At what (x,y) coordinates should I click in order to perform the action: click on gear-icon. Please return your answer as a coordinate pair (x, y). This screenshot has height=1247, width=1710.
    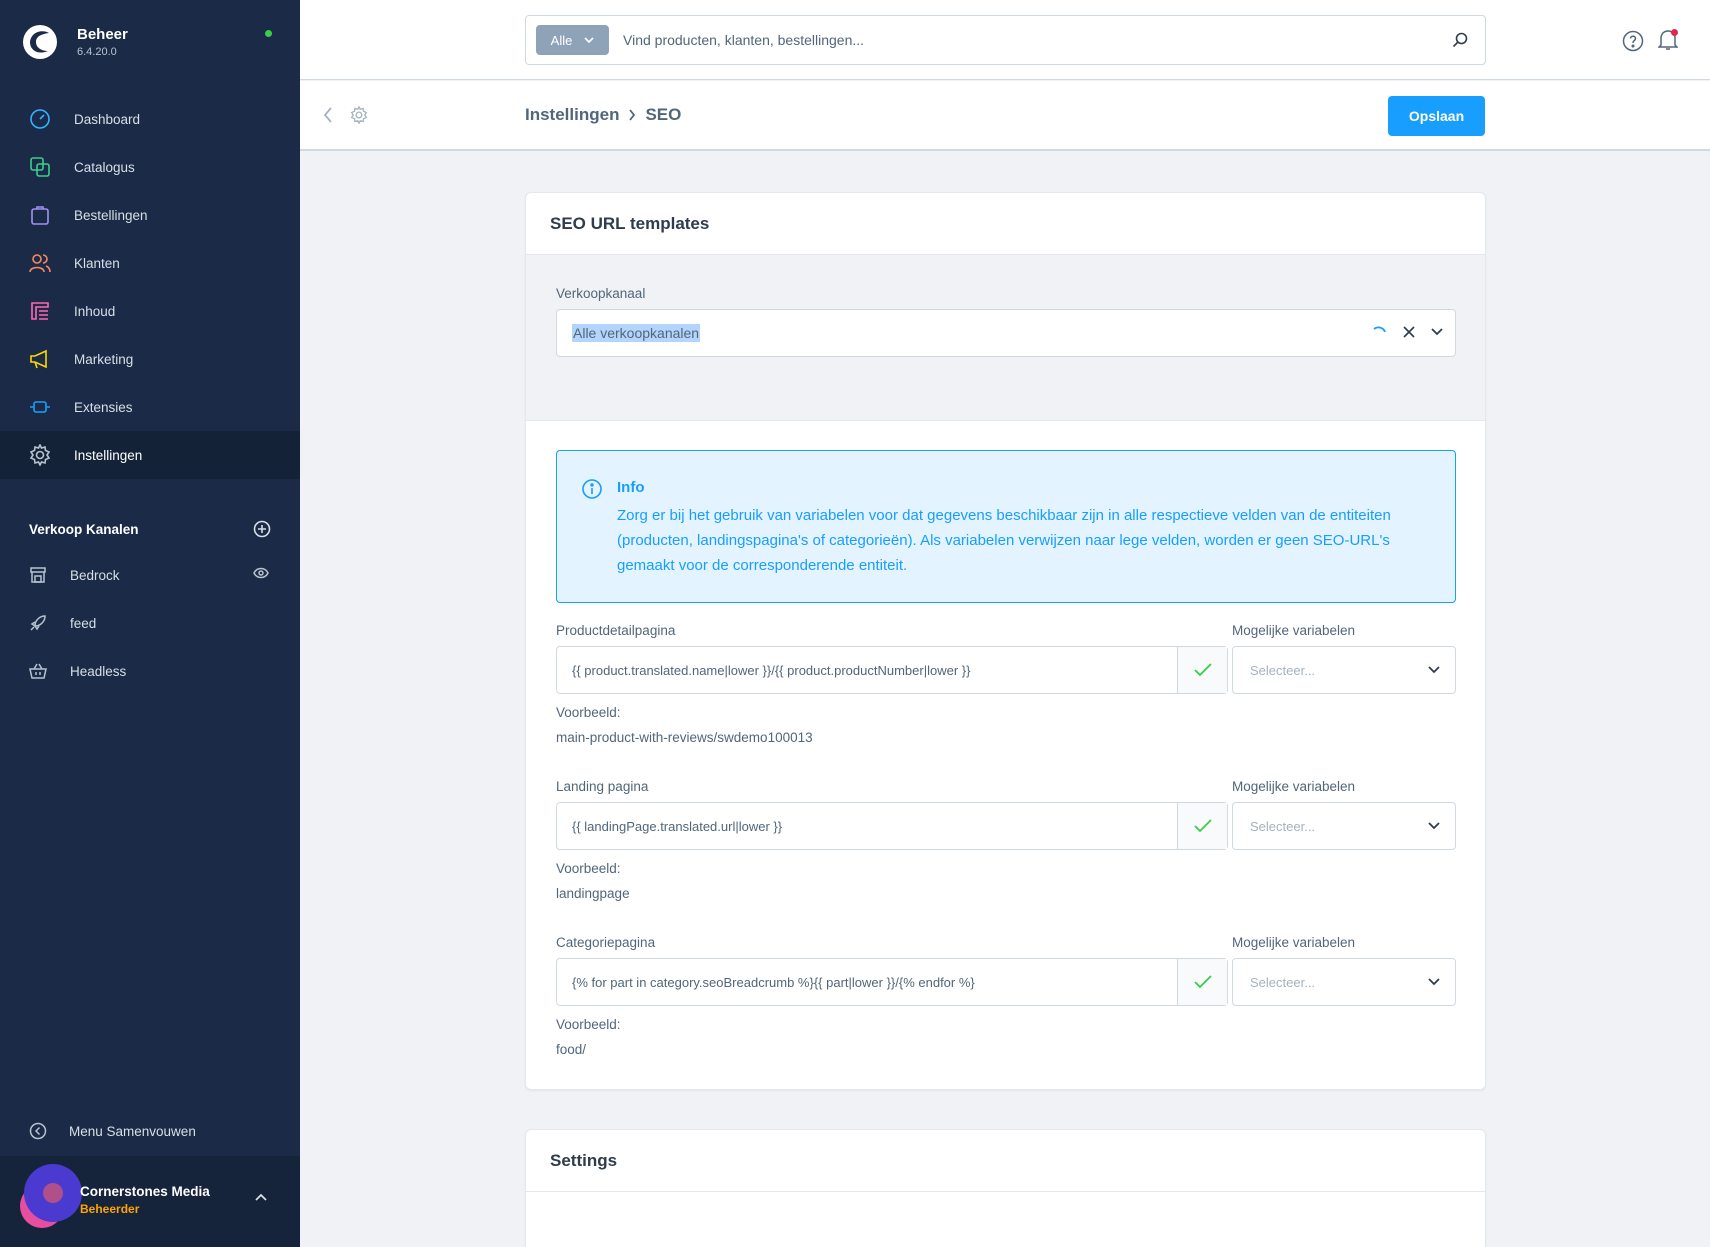
    Looking at the image, I should click on (359, 115).